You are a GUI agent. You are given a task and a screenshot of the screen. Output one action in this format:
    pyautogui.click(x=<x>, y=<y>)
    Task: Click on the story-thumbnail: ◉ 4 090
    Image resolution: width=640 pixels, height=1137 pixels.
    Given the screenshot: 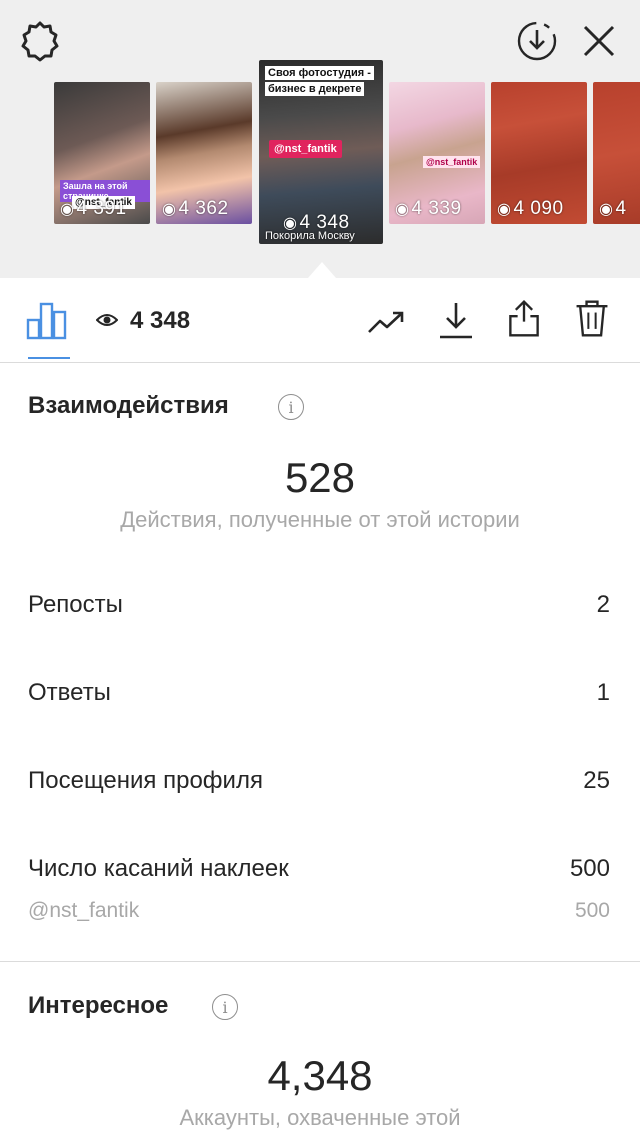 What is the action you would take?
    pyautogui.click(x=539, y=153)
    